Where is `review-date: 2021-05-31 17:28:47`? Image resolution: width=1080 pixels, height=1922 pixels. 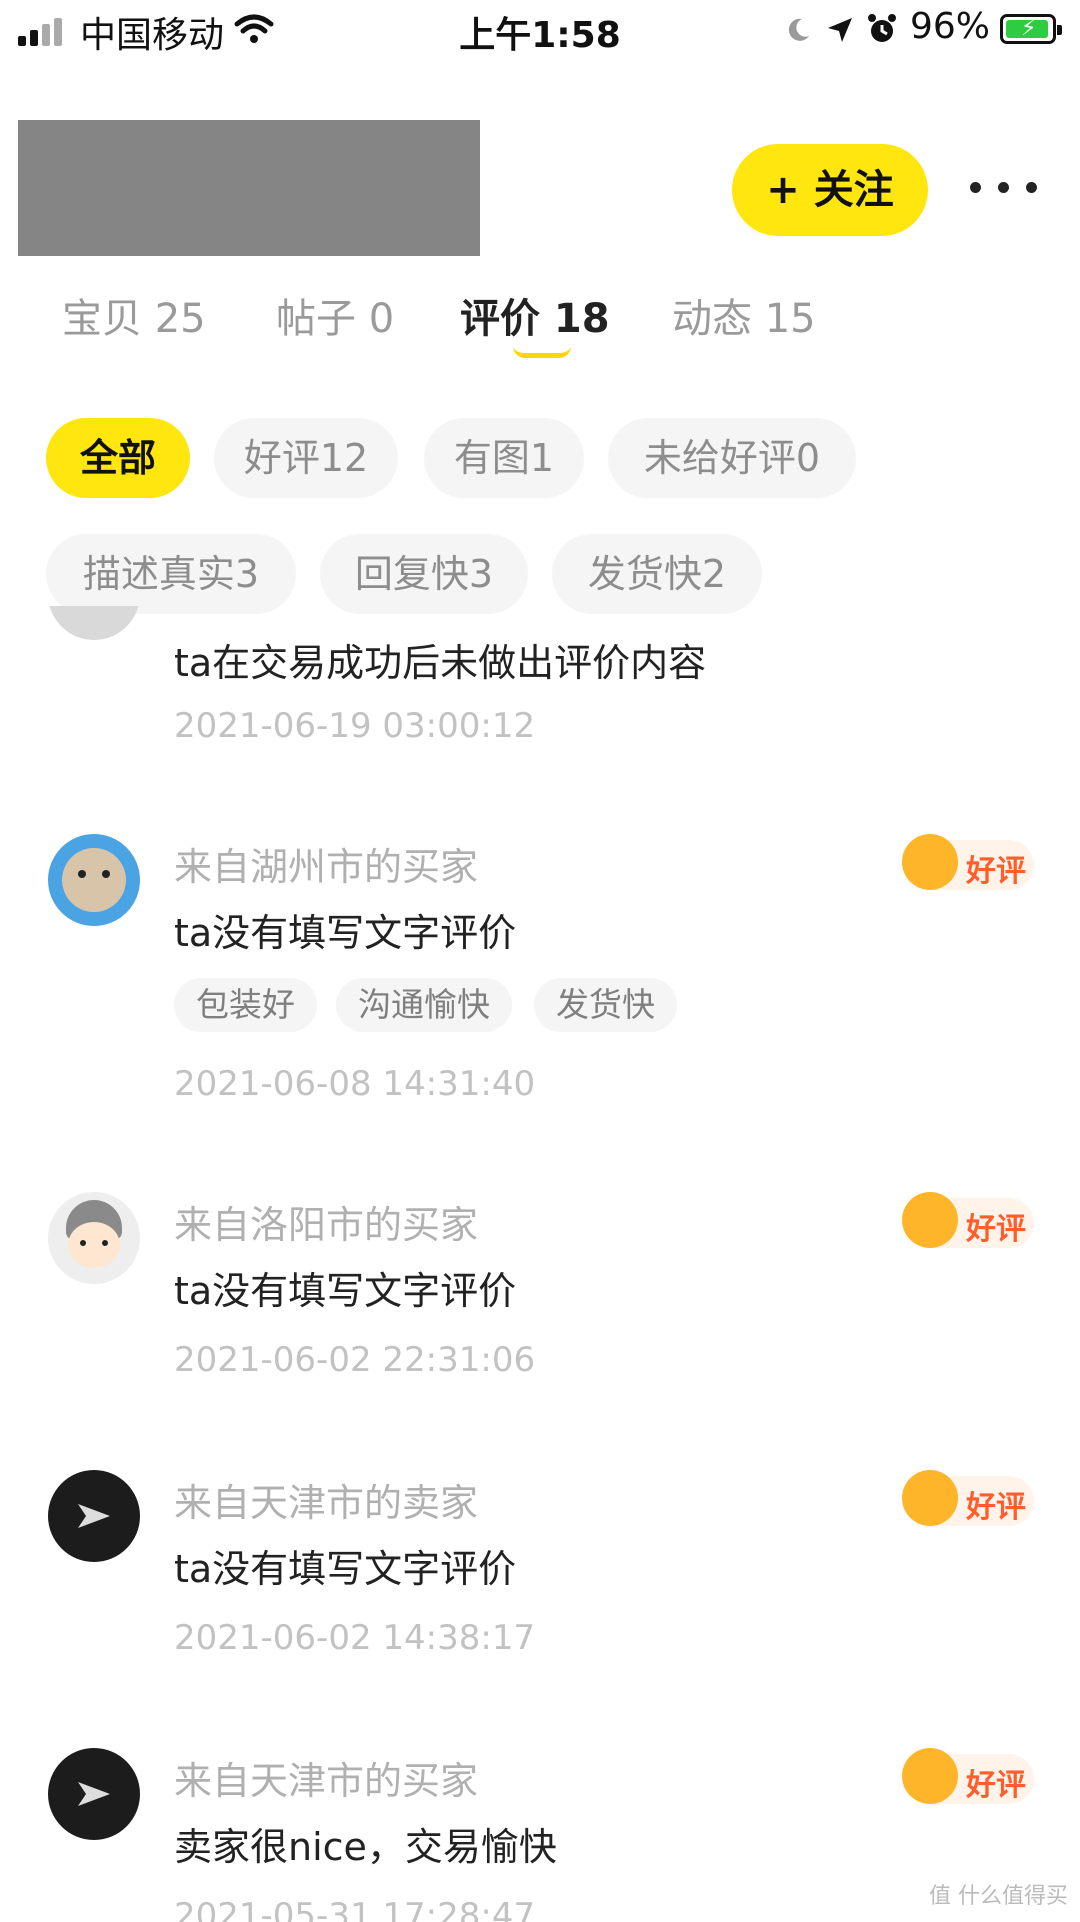
review-date: 2021-05-31 17:28:47 is located at coordinates (355, 1909).